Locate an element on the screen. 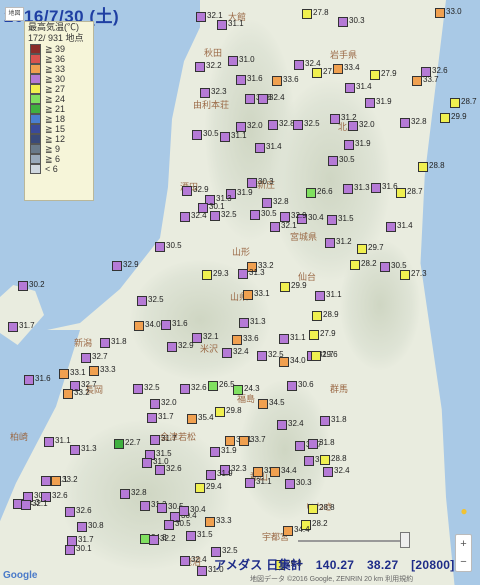 The width and height of the screenshot is (480, 585). time-slider-track is located at coordinates (353, 541).